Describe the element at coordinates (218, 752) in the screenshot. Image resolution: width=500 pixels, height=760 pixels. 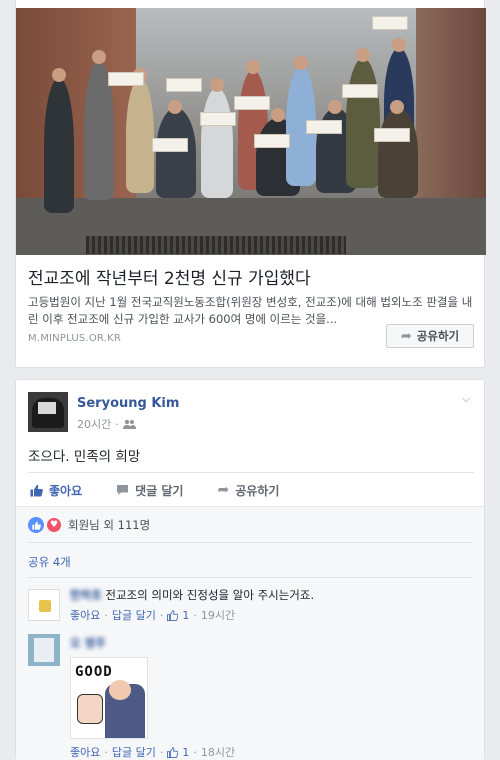
I see `comment-timestamp: 18시간` at that location.